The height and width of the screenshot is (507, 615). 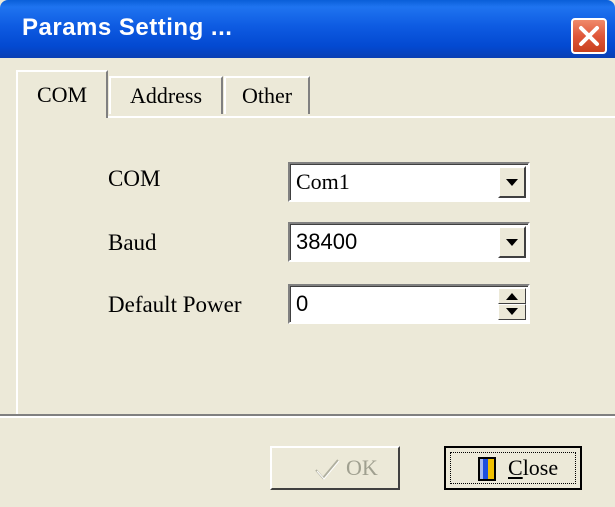 I want to click on close-icon, so click(x=589, y=36).